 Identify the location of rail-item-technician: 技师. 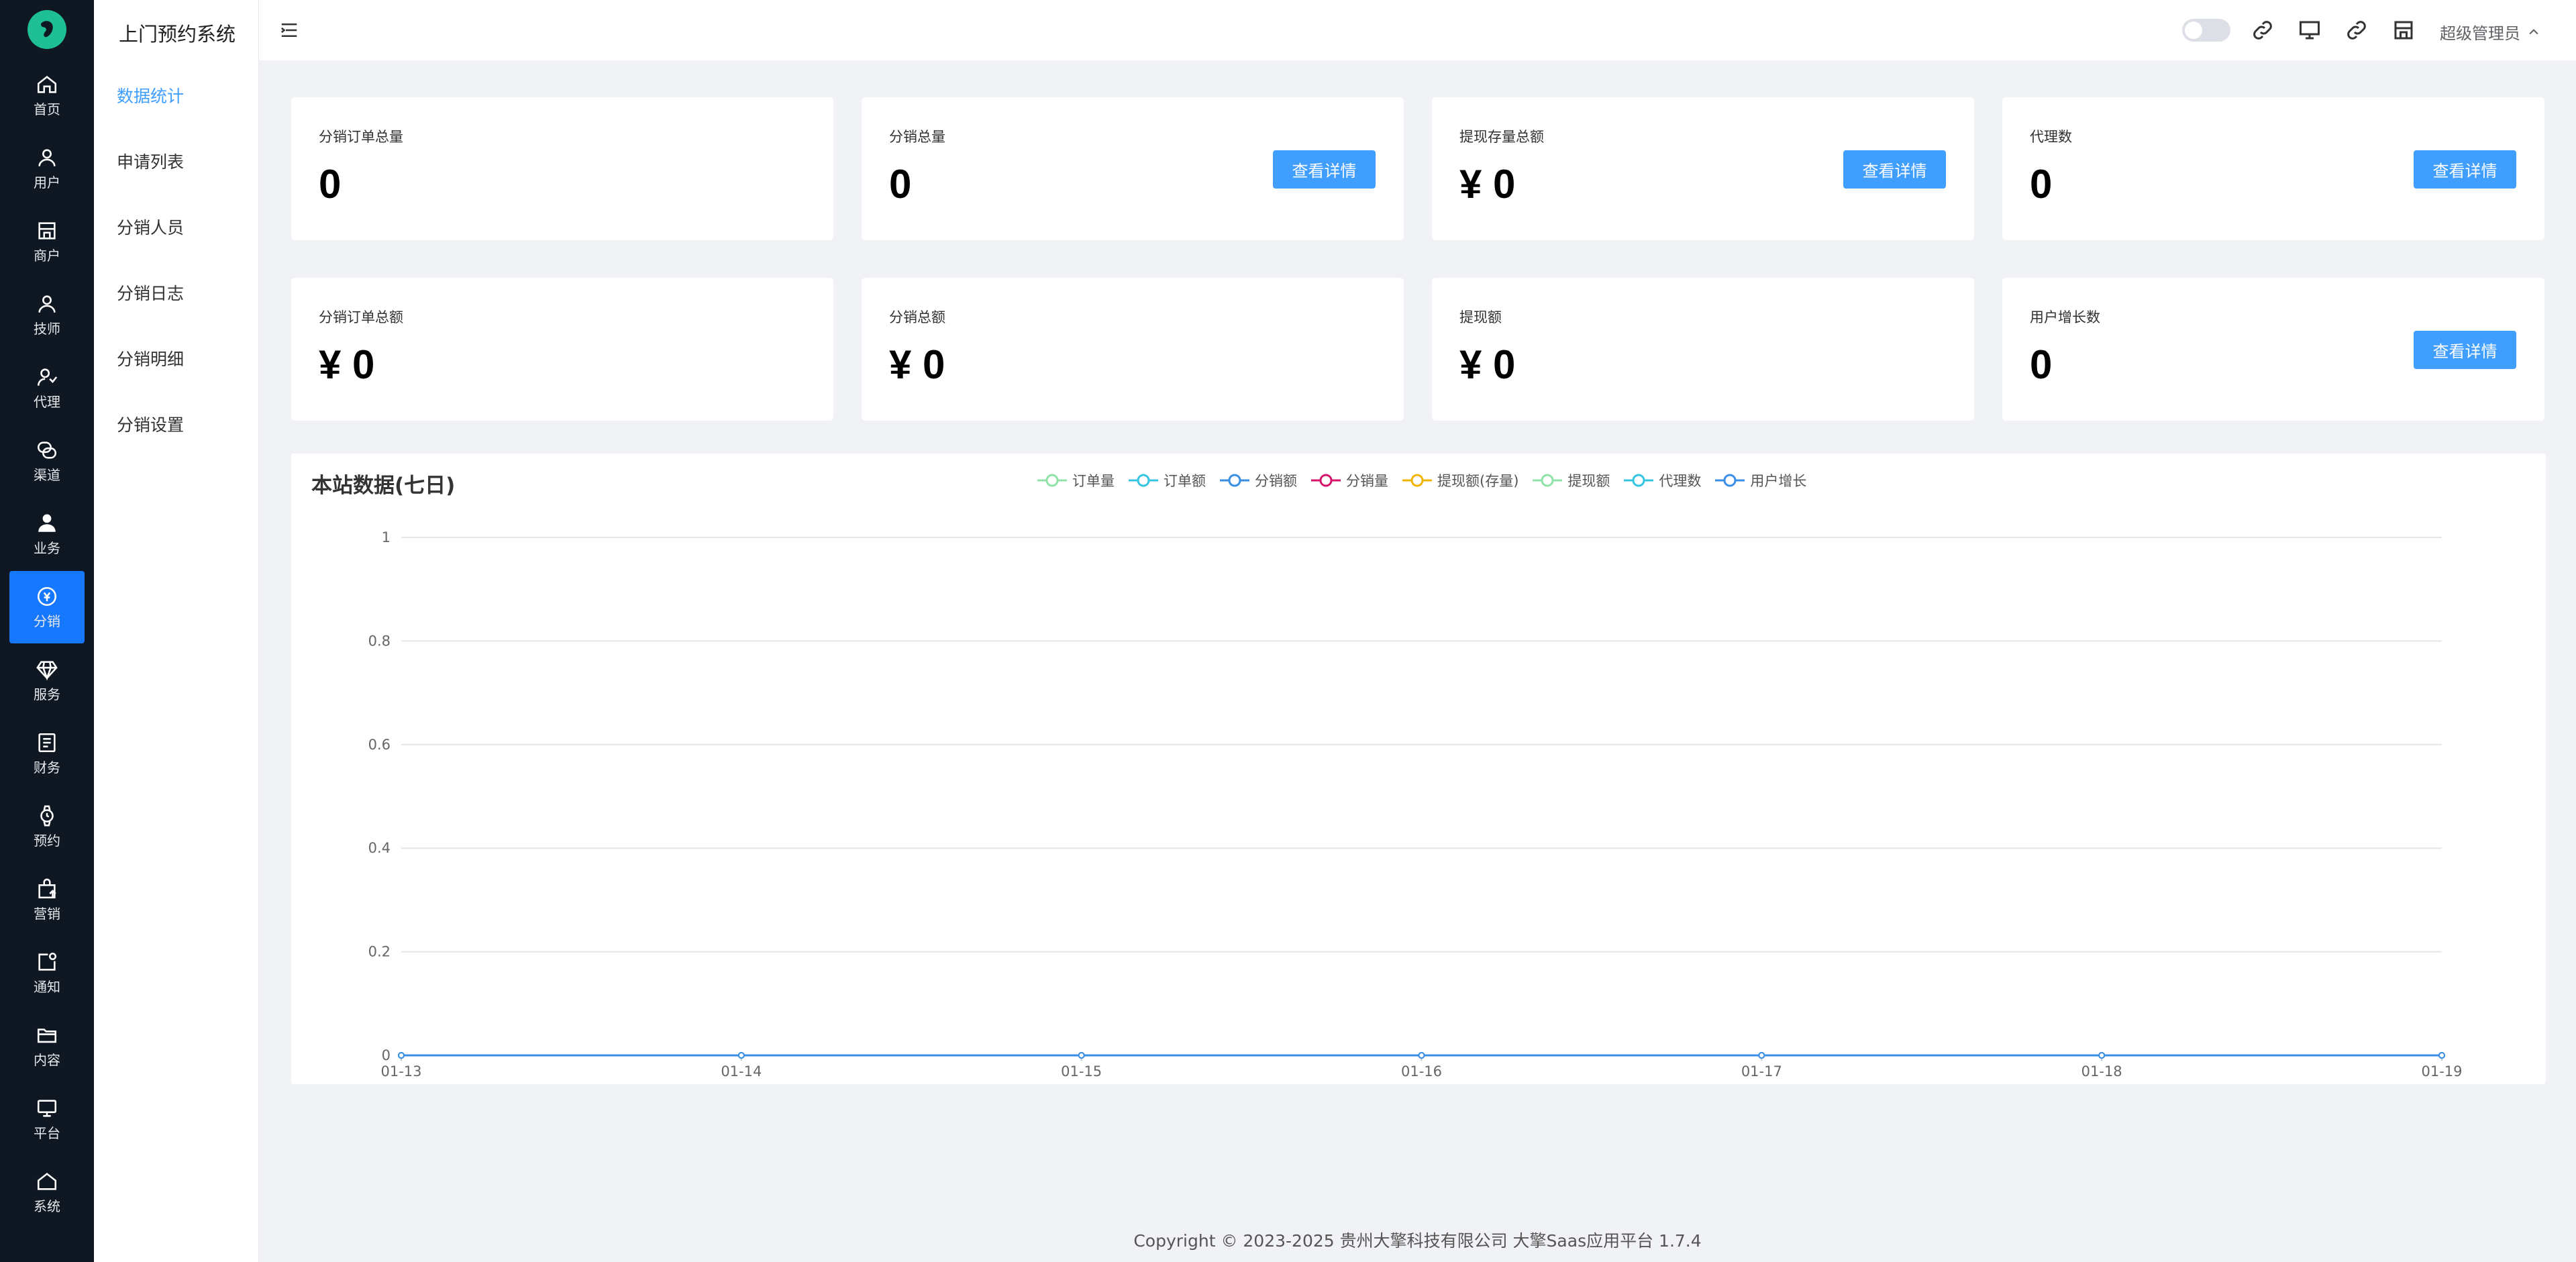
(47, 314).